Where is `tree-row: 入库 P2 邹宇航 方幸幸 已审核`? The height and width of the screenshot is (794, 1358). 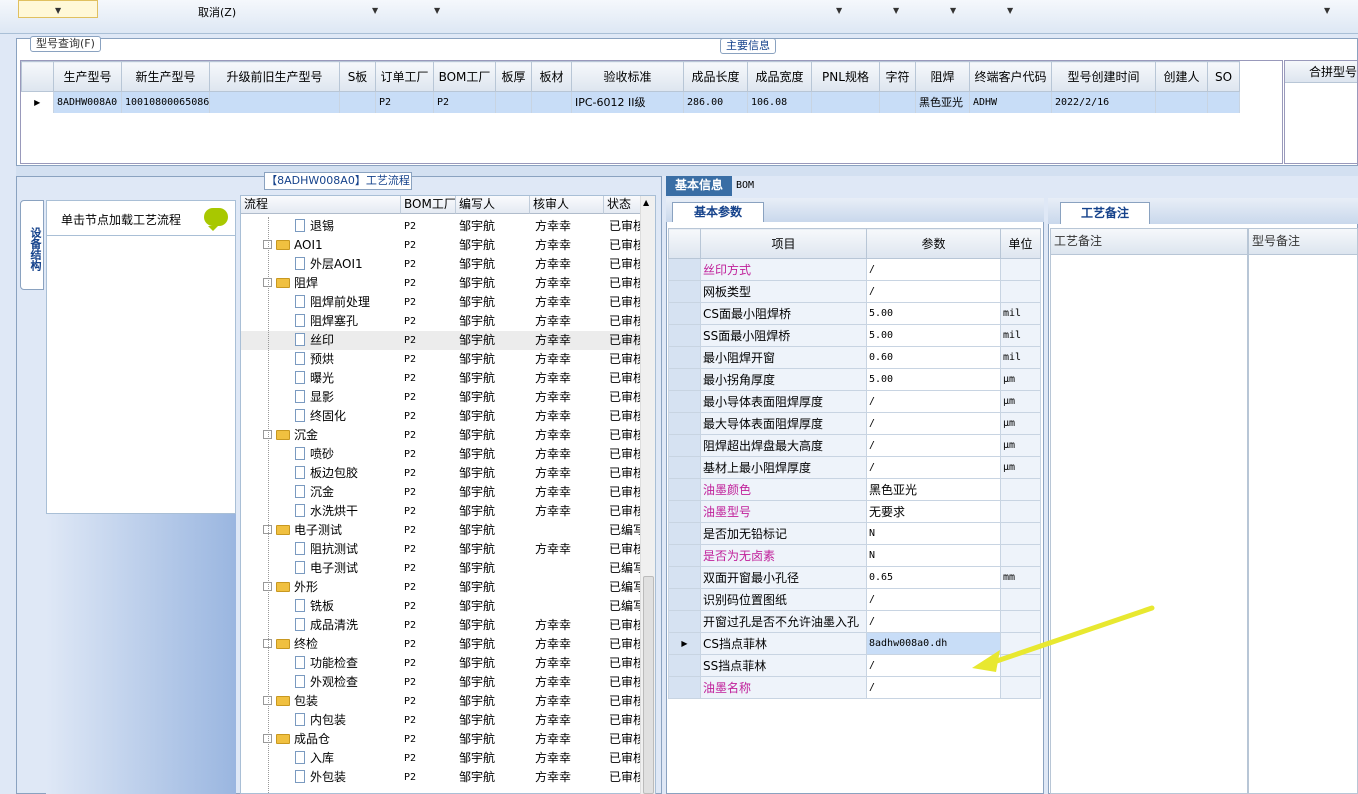 tree-row: 入库 P2 邹宇航 方幸幸 已审核 is located at coordinates (441, 758).